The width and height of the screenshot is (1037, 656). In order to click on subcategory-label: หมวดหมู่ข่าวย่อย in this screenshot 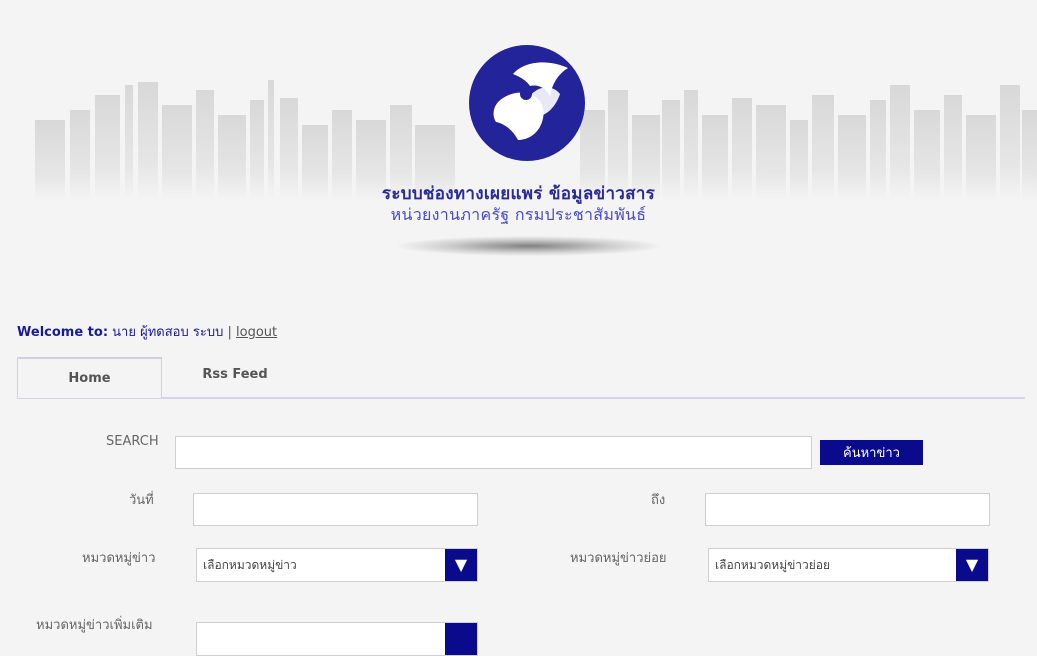, I will do `click(618, 558)`.